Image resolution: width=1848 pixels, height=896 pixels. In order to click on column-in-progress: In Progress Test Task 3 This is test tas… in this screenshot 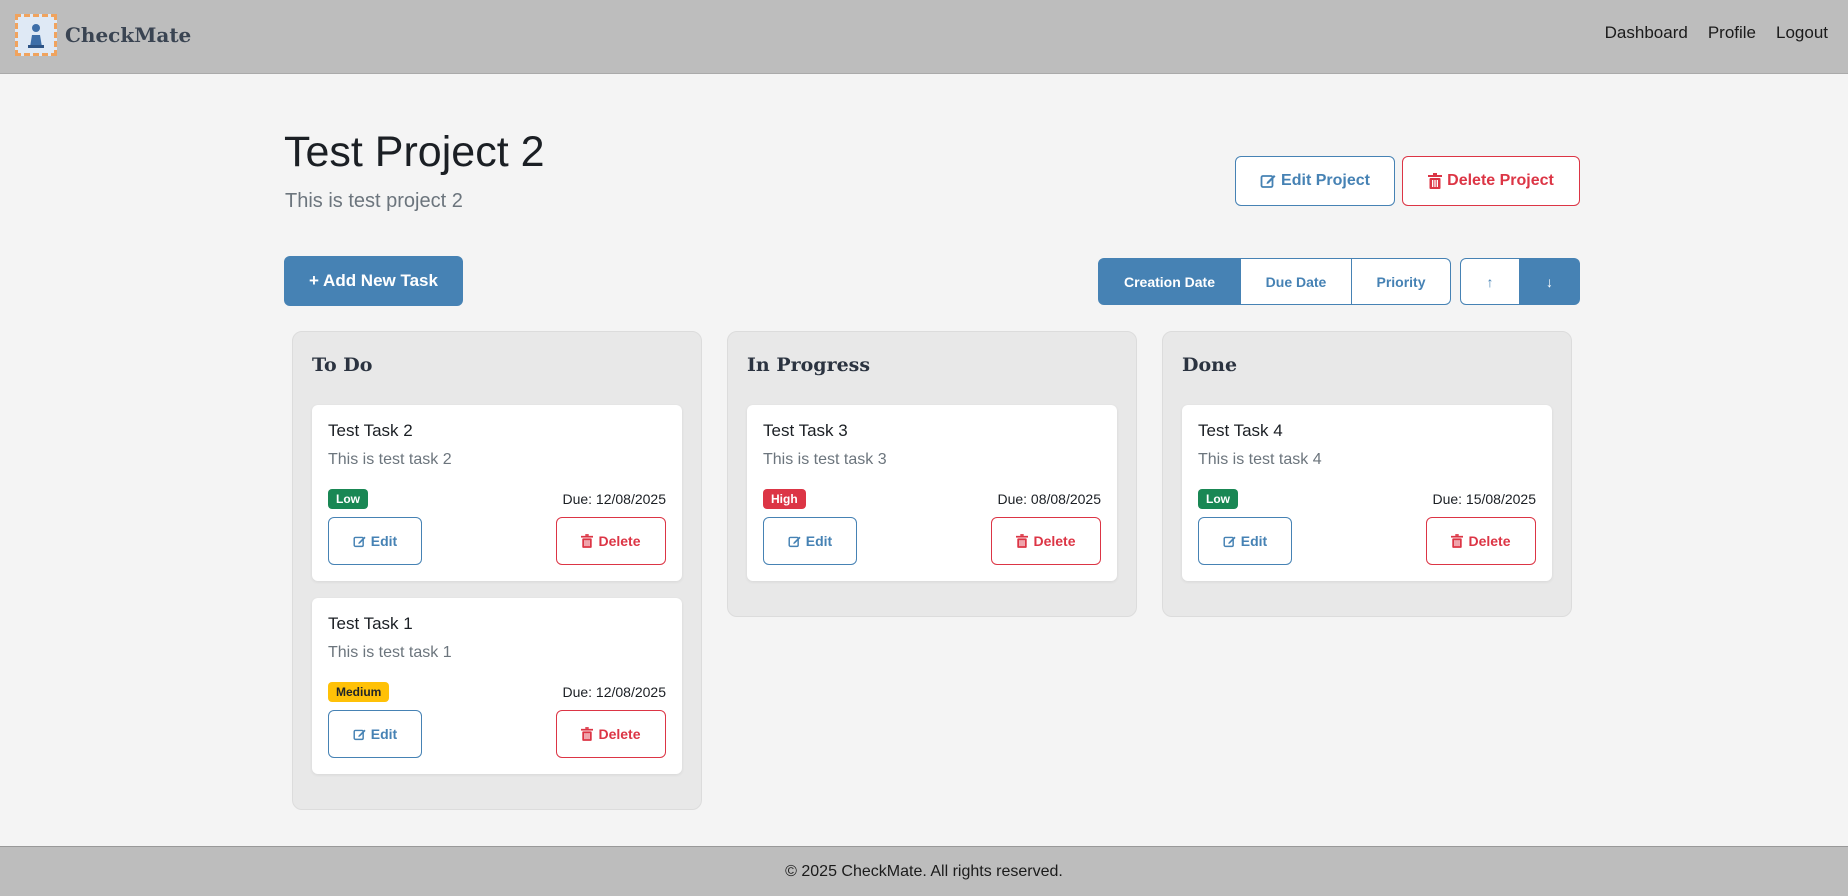, I will do `click(932, 474)`.